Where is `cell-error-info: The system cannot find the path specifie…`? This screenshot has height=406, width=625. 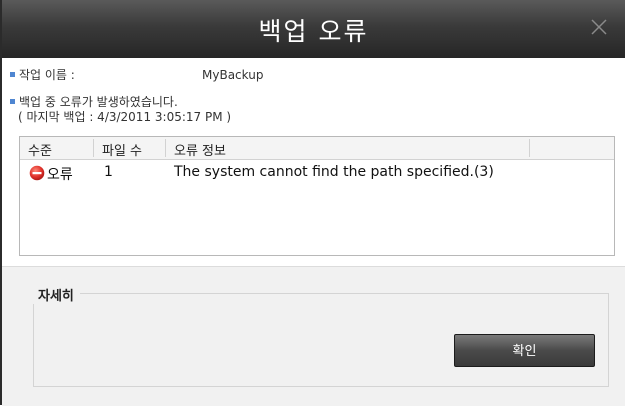 cell-error-info: The system cannot find the path specifie… is located at coordinates (334, 172).